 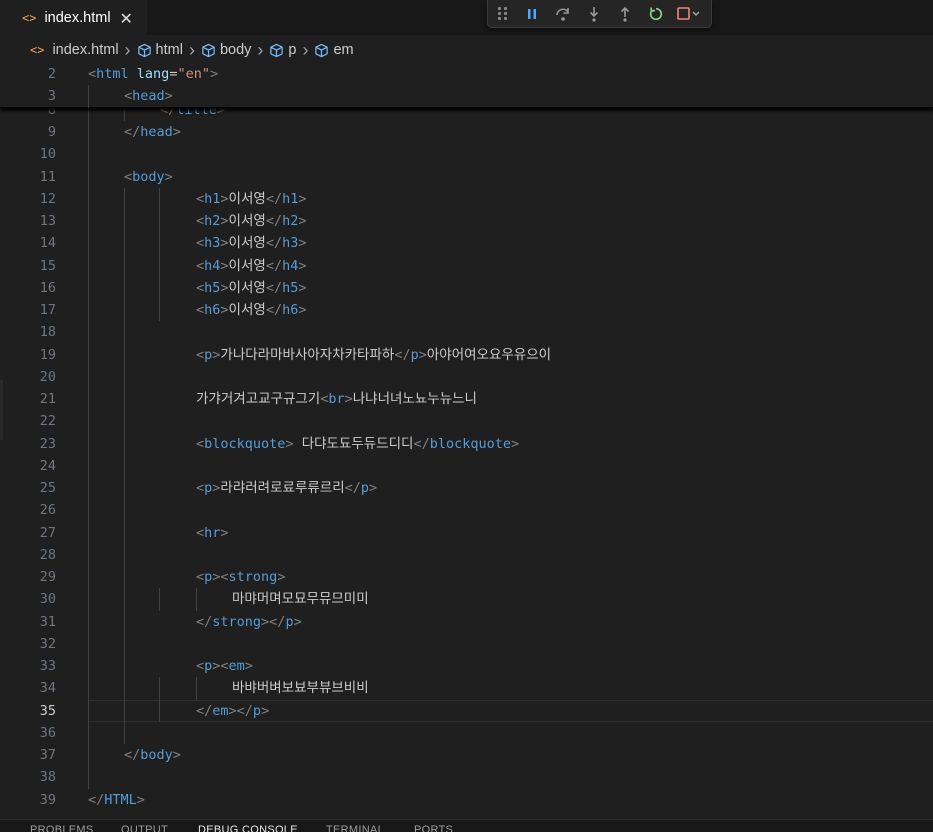 I want to click on stop-button, so click(x=689, y=14).